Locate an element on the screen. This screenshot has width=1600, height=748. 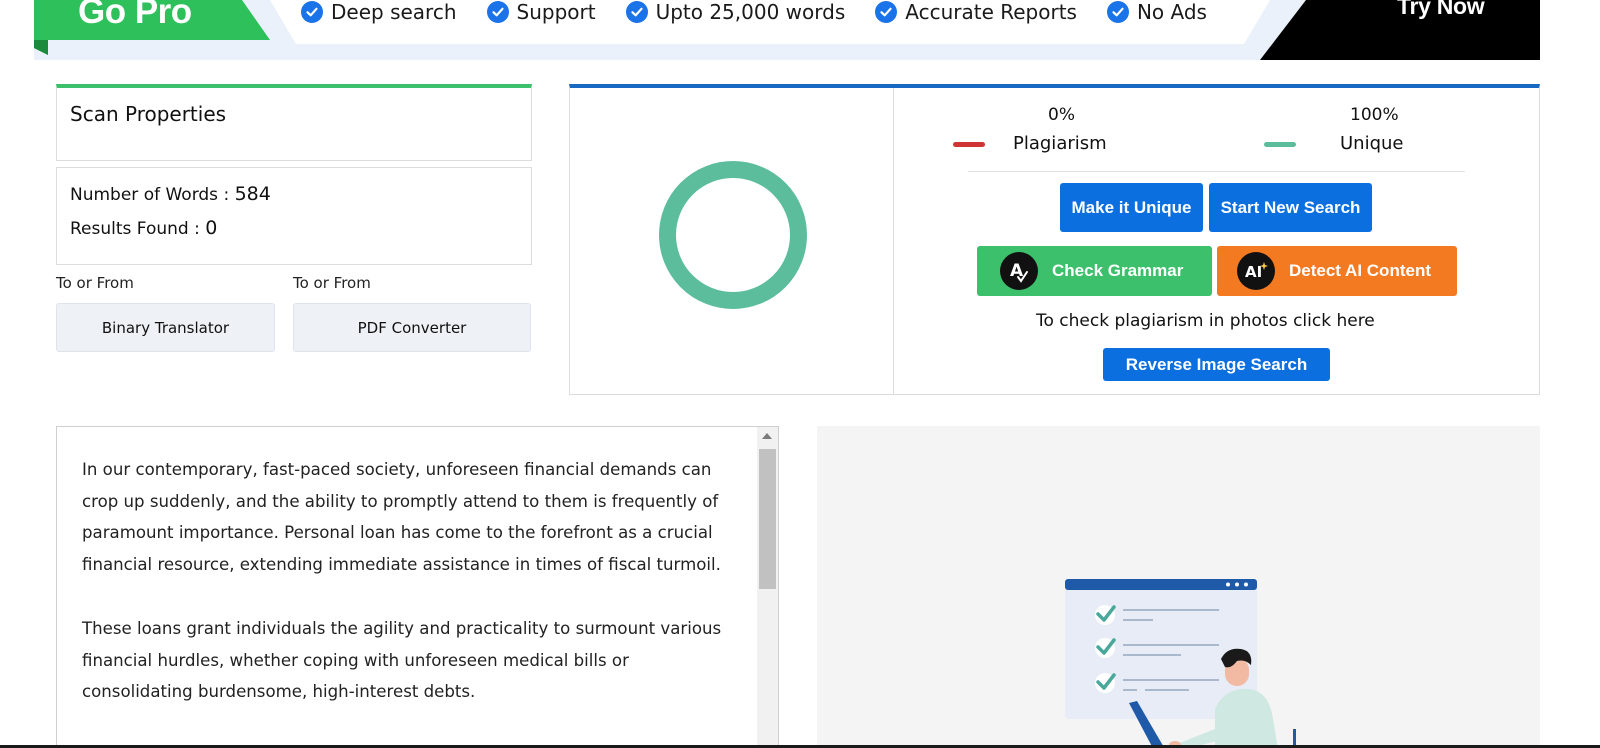
scroll-up-arrow-icon is located at coordinates (767, 436).